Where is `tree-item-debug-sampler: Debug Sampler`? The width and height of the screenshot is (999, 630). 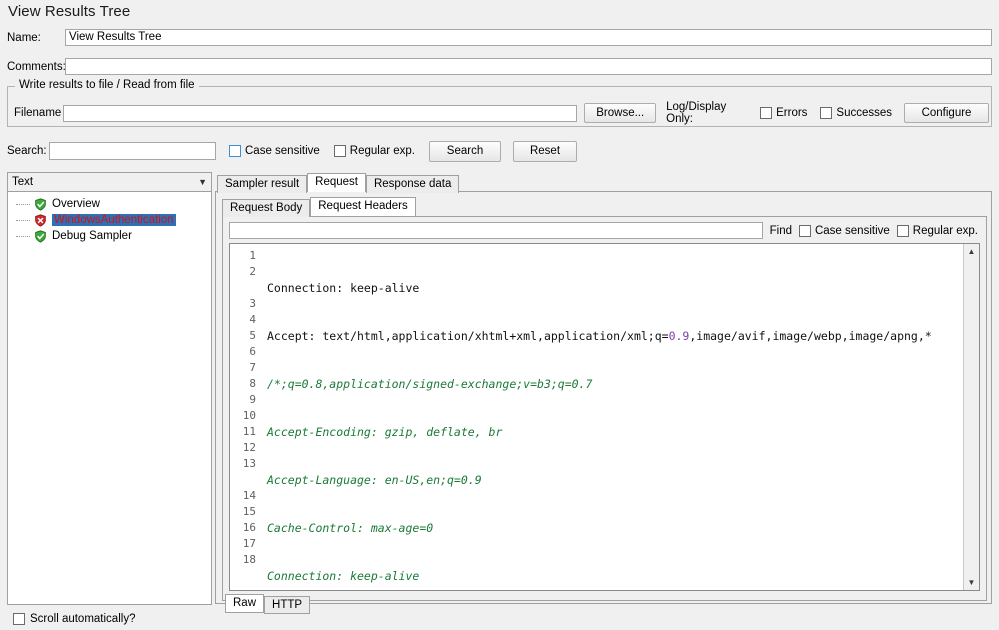
tree-item-debug-sampler: Debug Sampler is located at coordinates (109, 236).